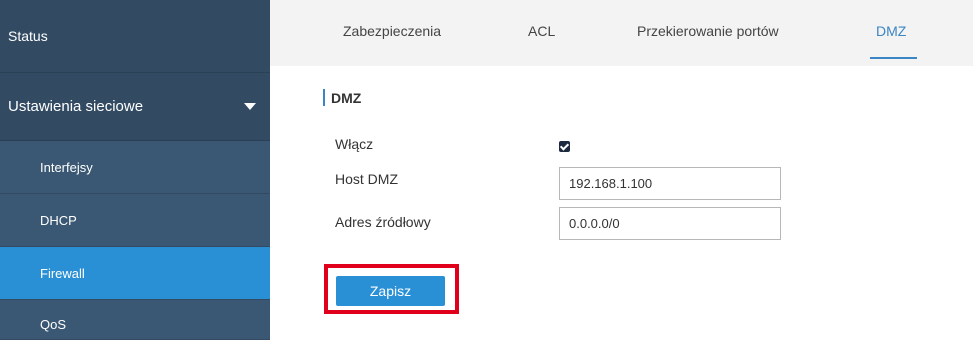 This screenshot has width=973, height=350. What do you see at coordinates (135, 273) in the screenshot?
I see `sidebar-item-firewall: Firewall` at bounding box center [135, 273].